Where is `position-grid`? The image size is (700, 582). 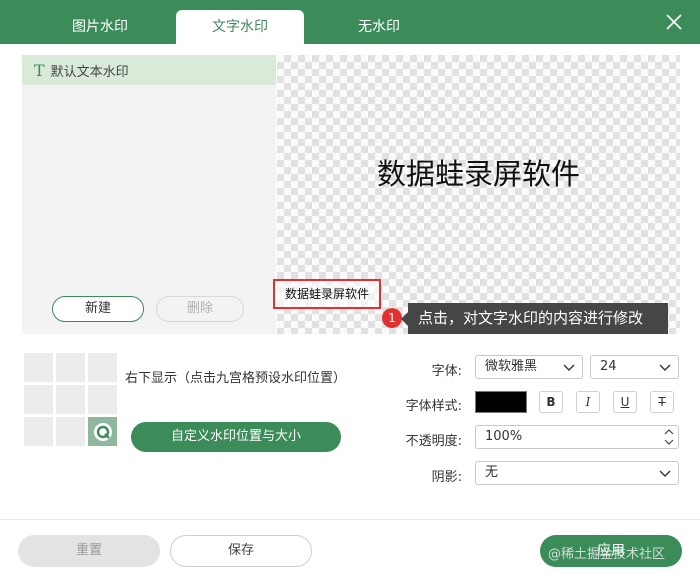 position-grid is located at coordinates (71, 400).